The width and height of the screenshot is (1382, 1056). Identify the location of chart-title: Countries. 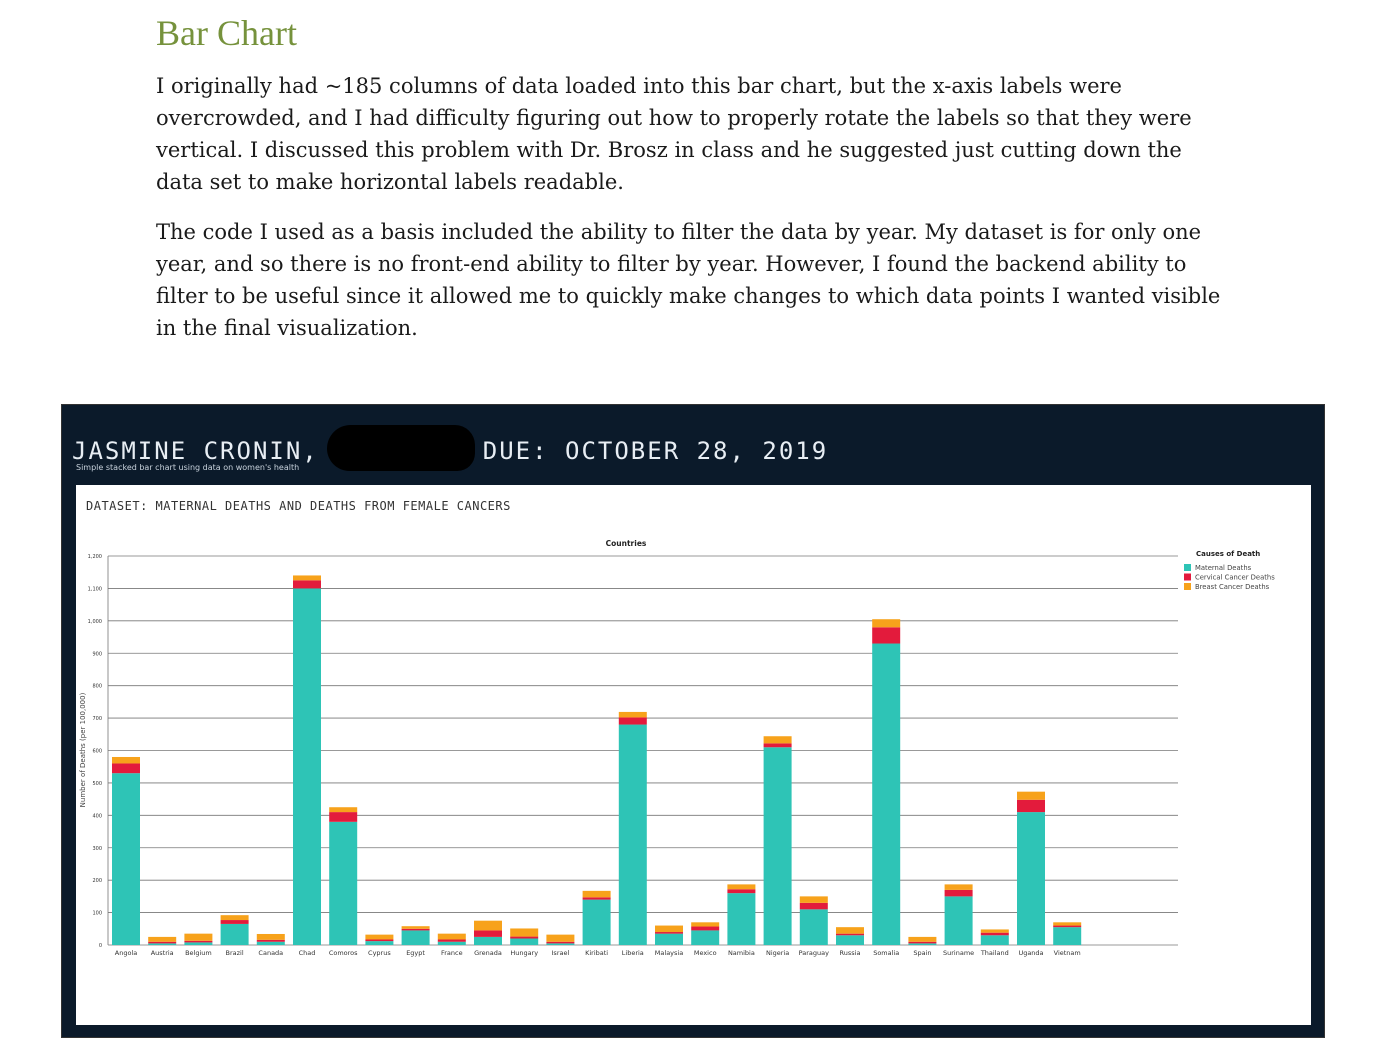
(626, 543).